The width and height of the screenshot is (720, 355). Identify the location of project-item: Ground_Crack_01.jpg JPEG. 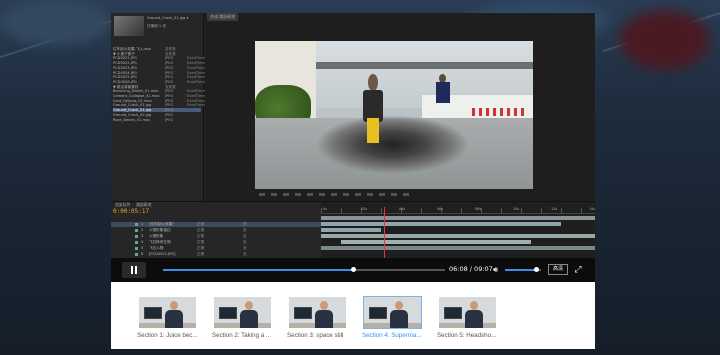
(157, 110).